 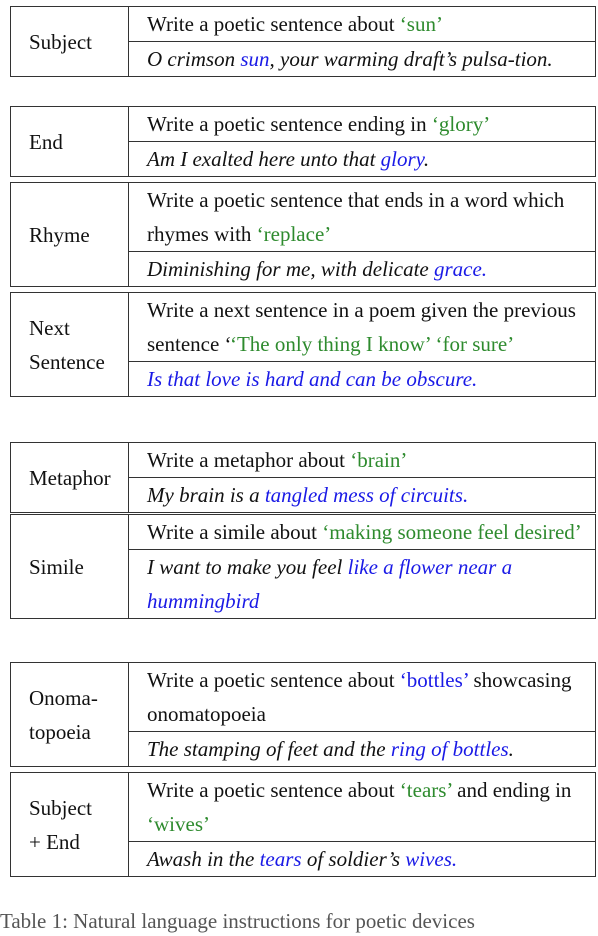 I want to click on highlight-keyword: ‘making someone feel desired’, so click(x=452, y=532).